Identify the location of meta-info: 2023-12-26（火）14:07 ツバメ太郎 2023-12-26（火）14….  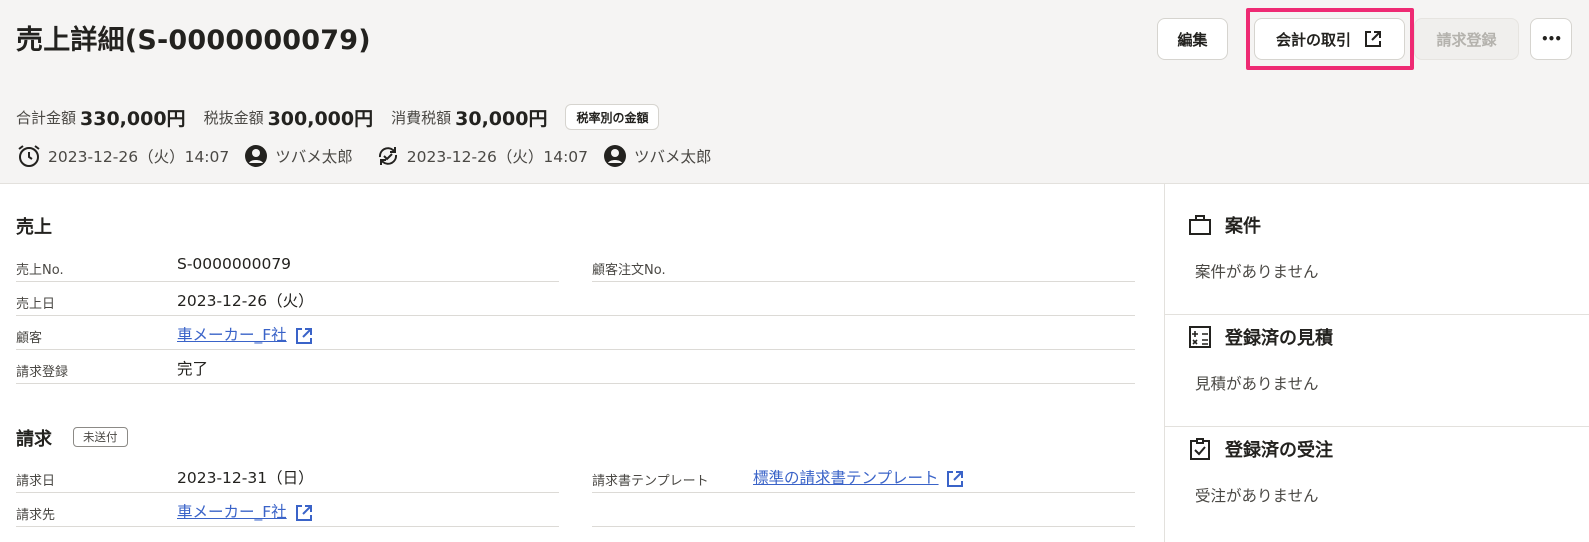
(364, 156).